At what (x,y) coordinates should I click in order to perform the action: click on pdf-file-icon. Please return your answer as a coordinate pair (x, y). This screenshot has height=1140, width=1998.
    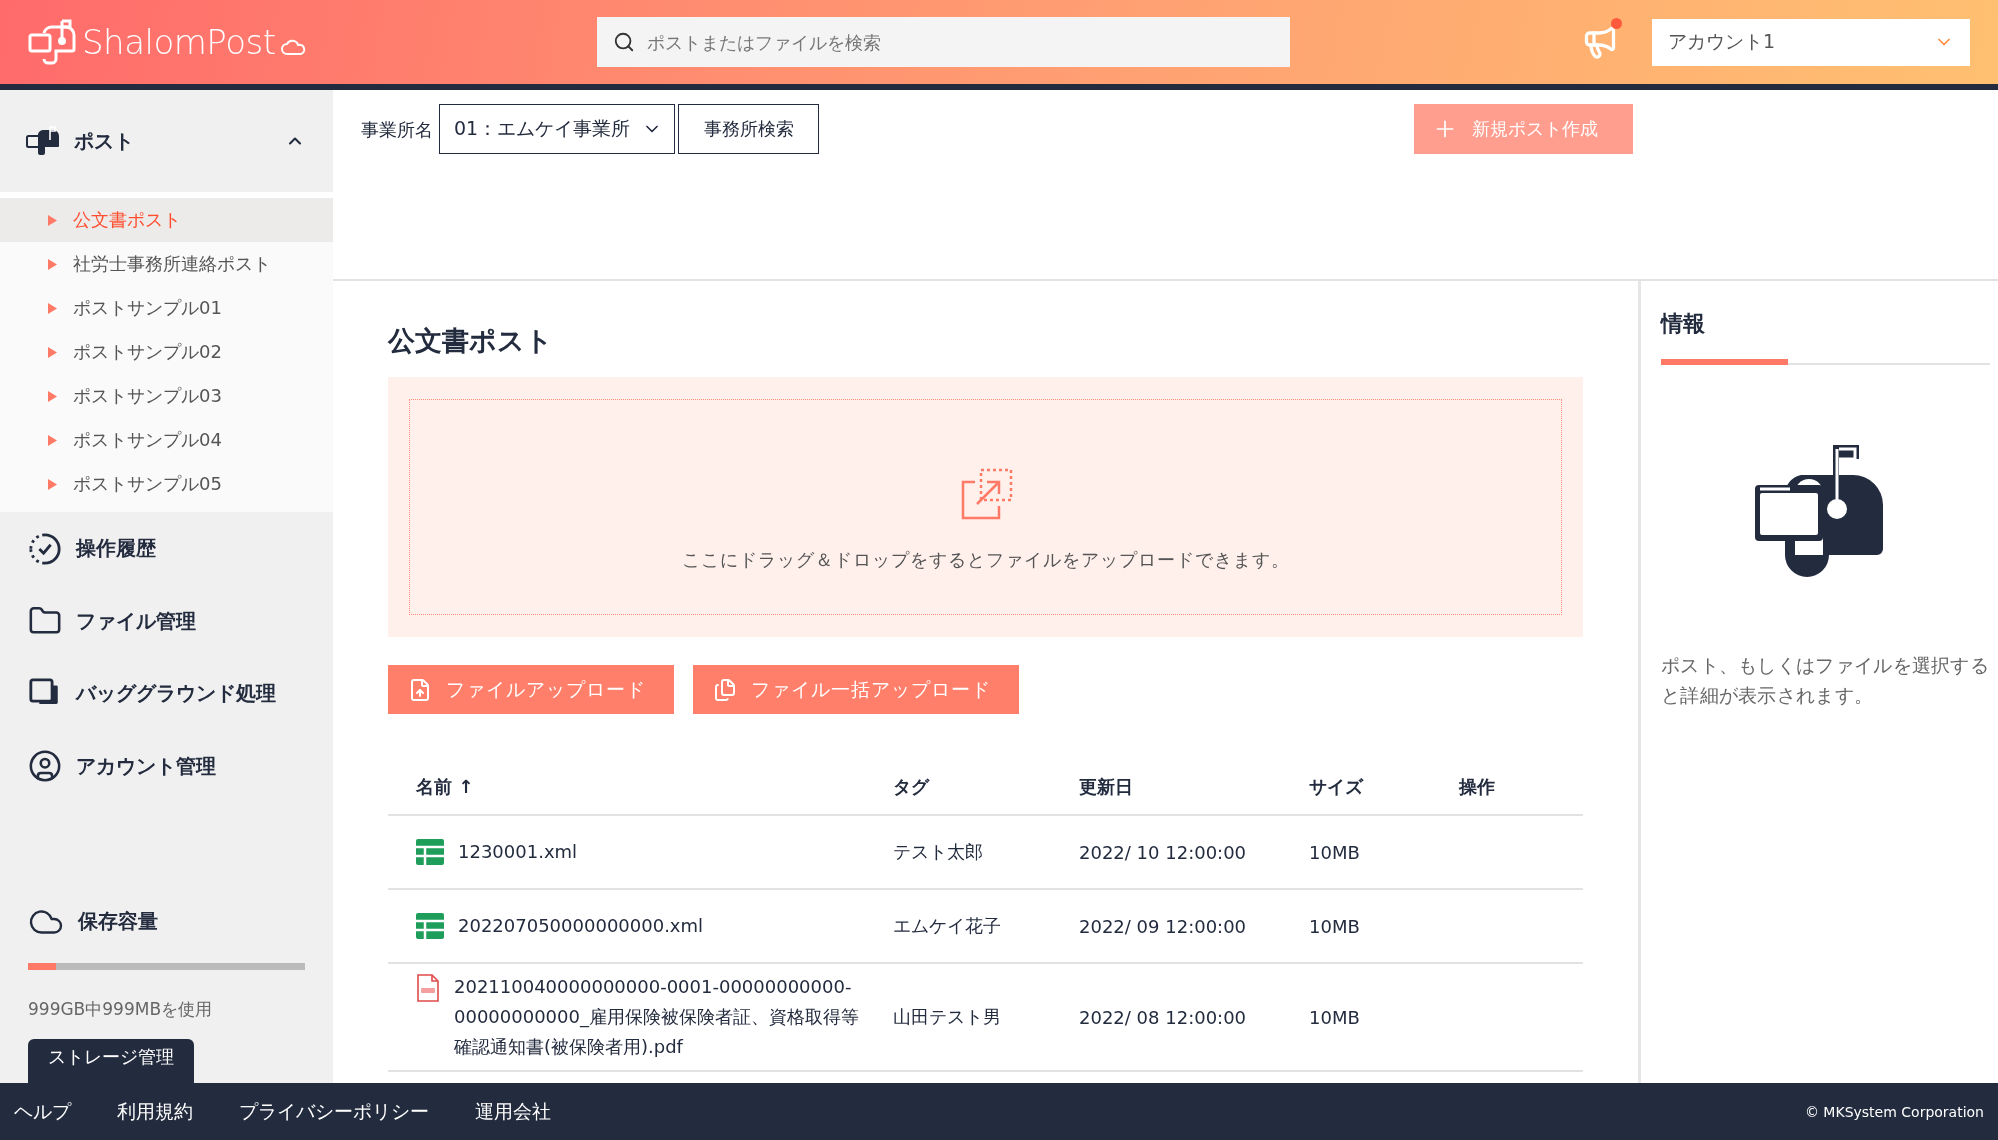
    Looking at the image, I should click on (428, 988).